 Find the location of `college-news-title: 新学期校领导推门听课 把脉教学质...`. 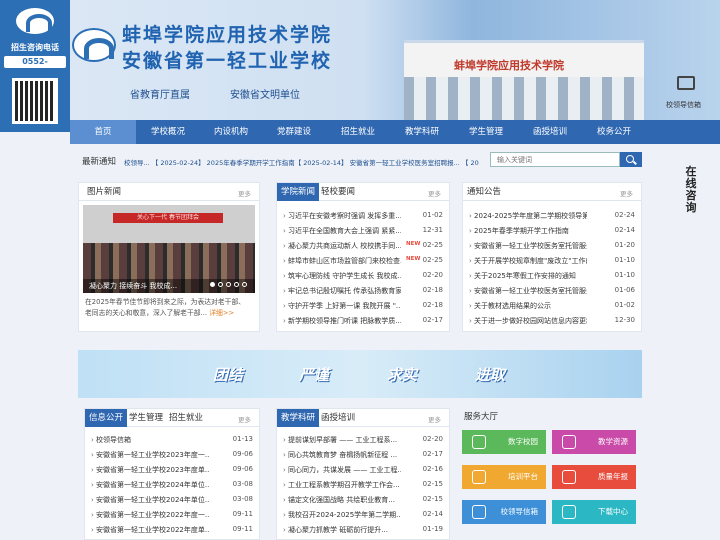

college-news-title: 新学期校领导推门听课 把脉教学质... is located at coordinates (342, 321).